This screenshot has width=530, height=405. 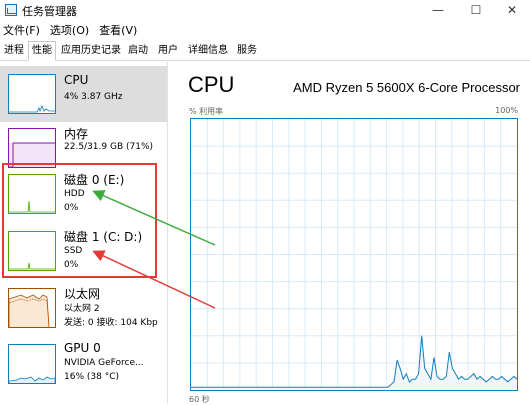 What do you see at coordinates (154, 218) in the screenshot?
I see `green-arrow` at bounding box center [154, 218].